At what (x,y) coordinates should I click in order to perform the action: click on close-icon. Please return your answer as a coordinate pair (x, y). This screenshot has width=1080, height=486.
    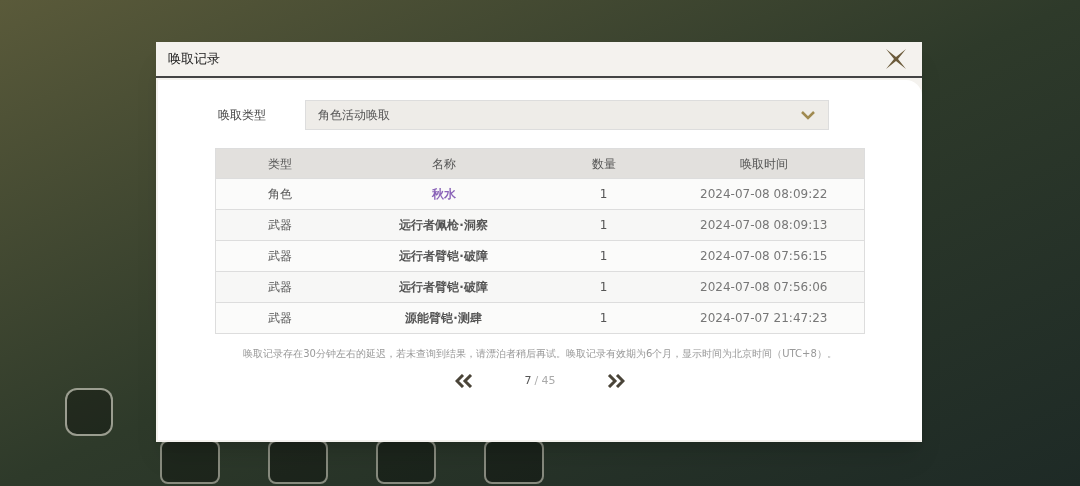
    Looking at the image, I should click on (896, 59).